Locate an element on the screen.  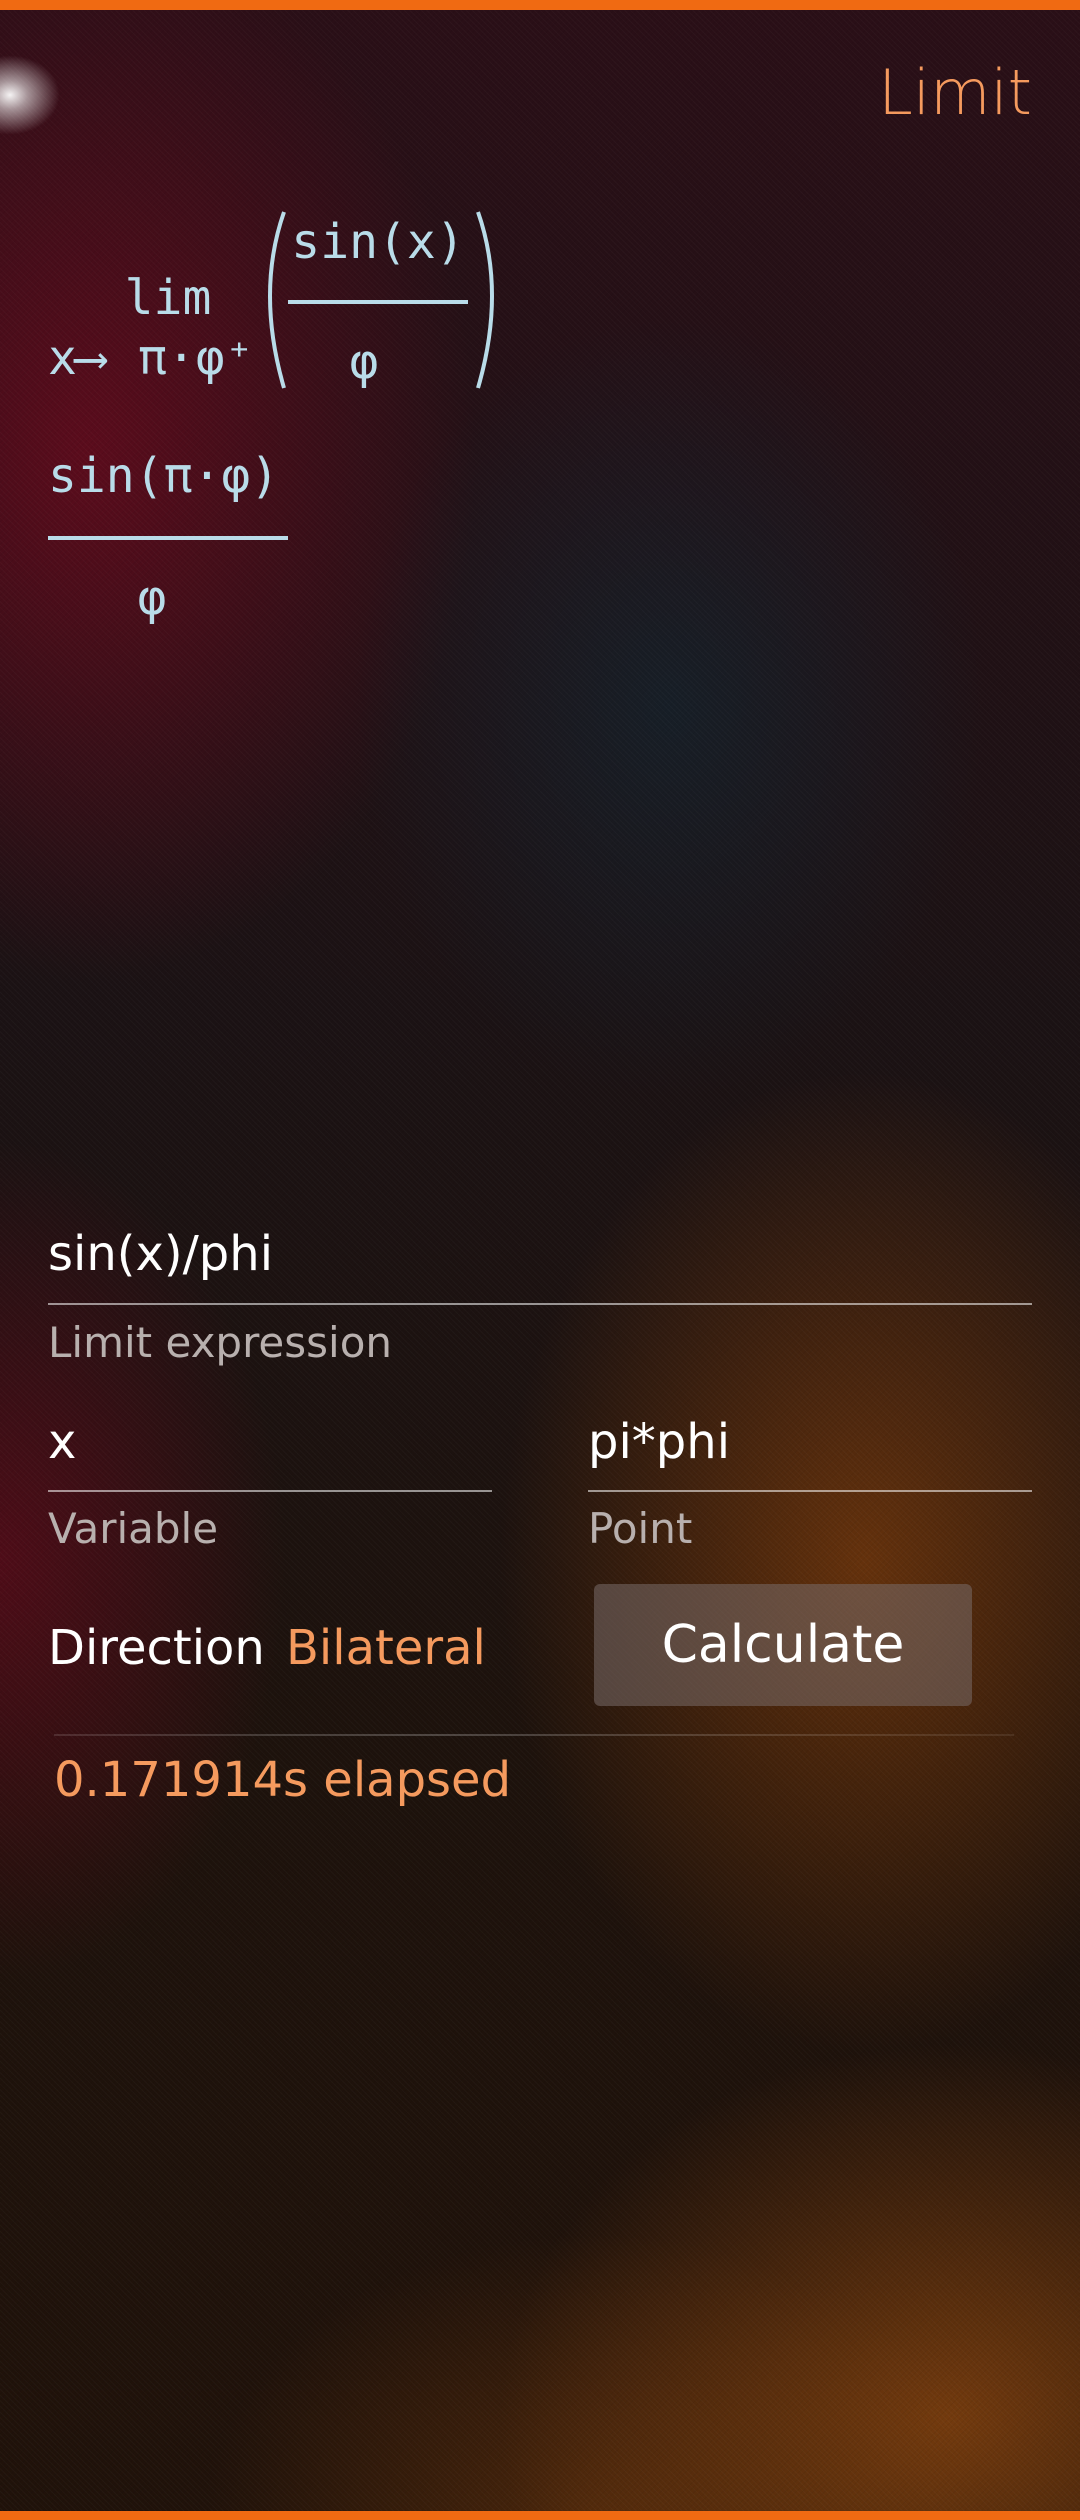
point-label: Point is located at coordinates (640, 1528).